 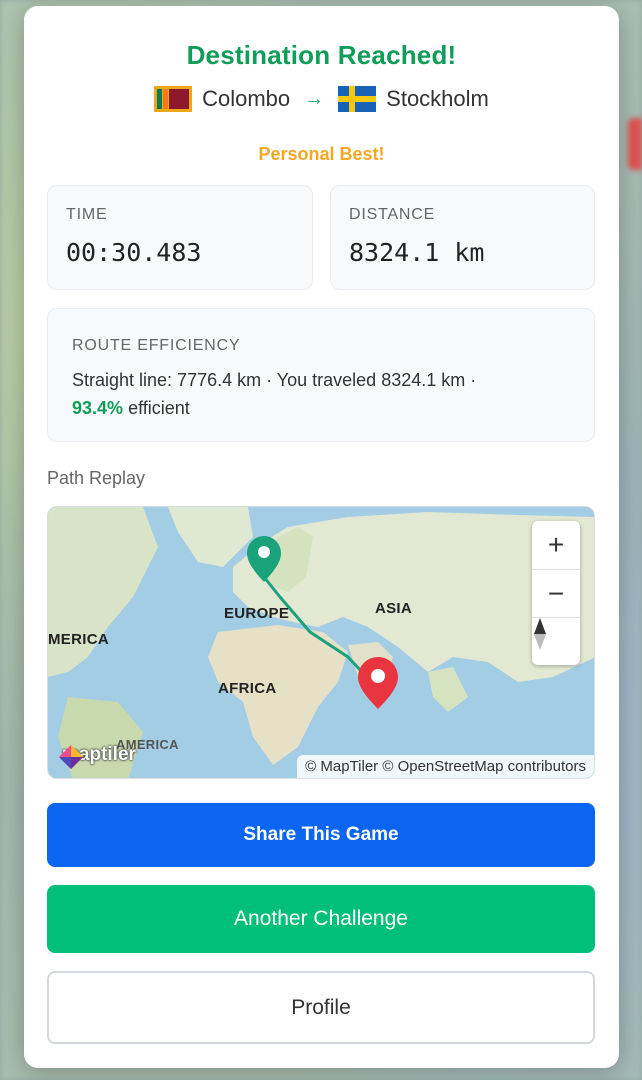 What do you see at coordinates (78, 639) in the screenshot?
I see `map-label-america: MERICA` at bounding box center [78, 639].